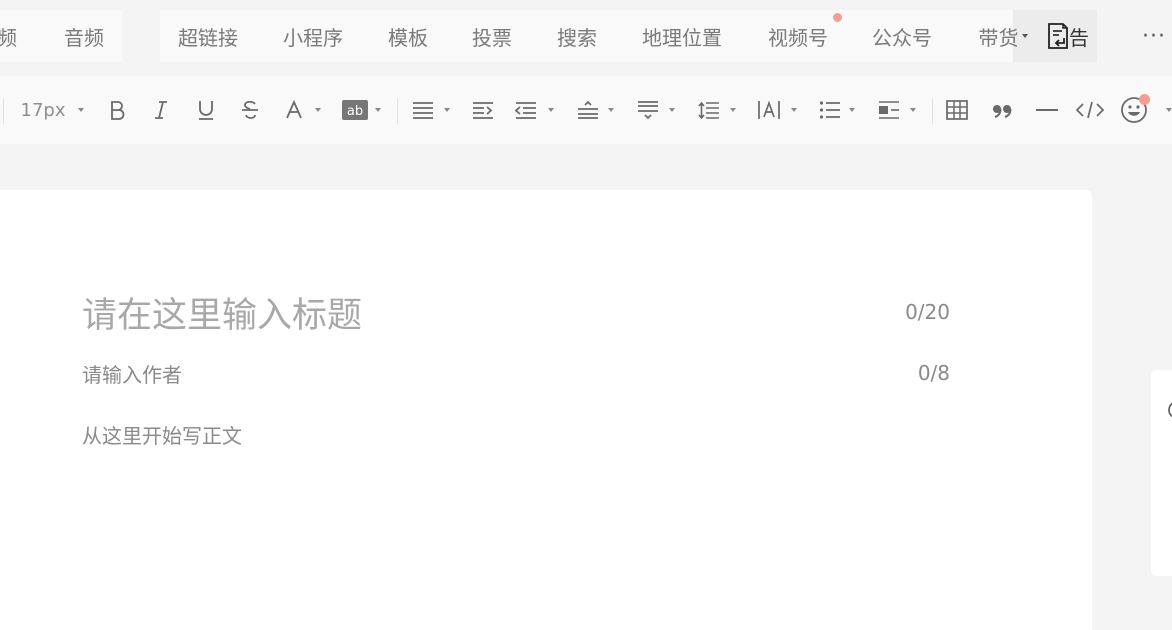  I want to click on table-icon, so click(957, 110).